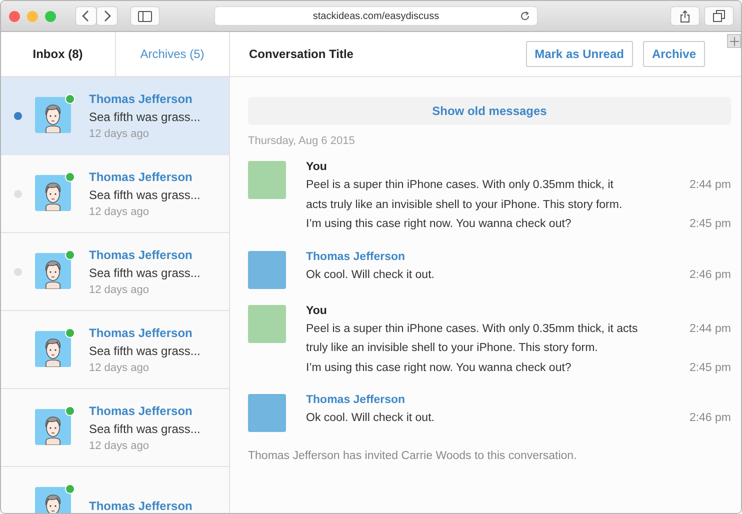  What do you see at coordinates (460, 185) in the screenshot?
I see `message-text: Peel is a super thin iPhone cases. With only 0.35mm thick, it` at bounding box center [460, 185].